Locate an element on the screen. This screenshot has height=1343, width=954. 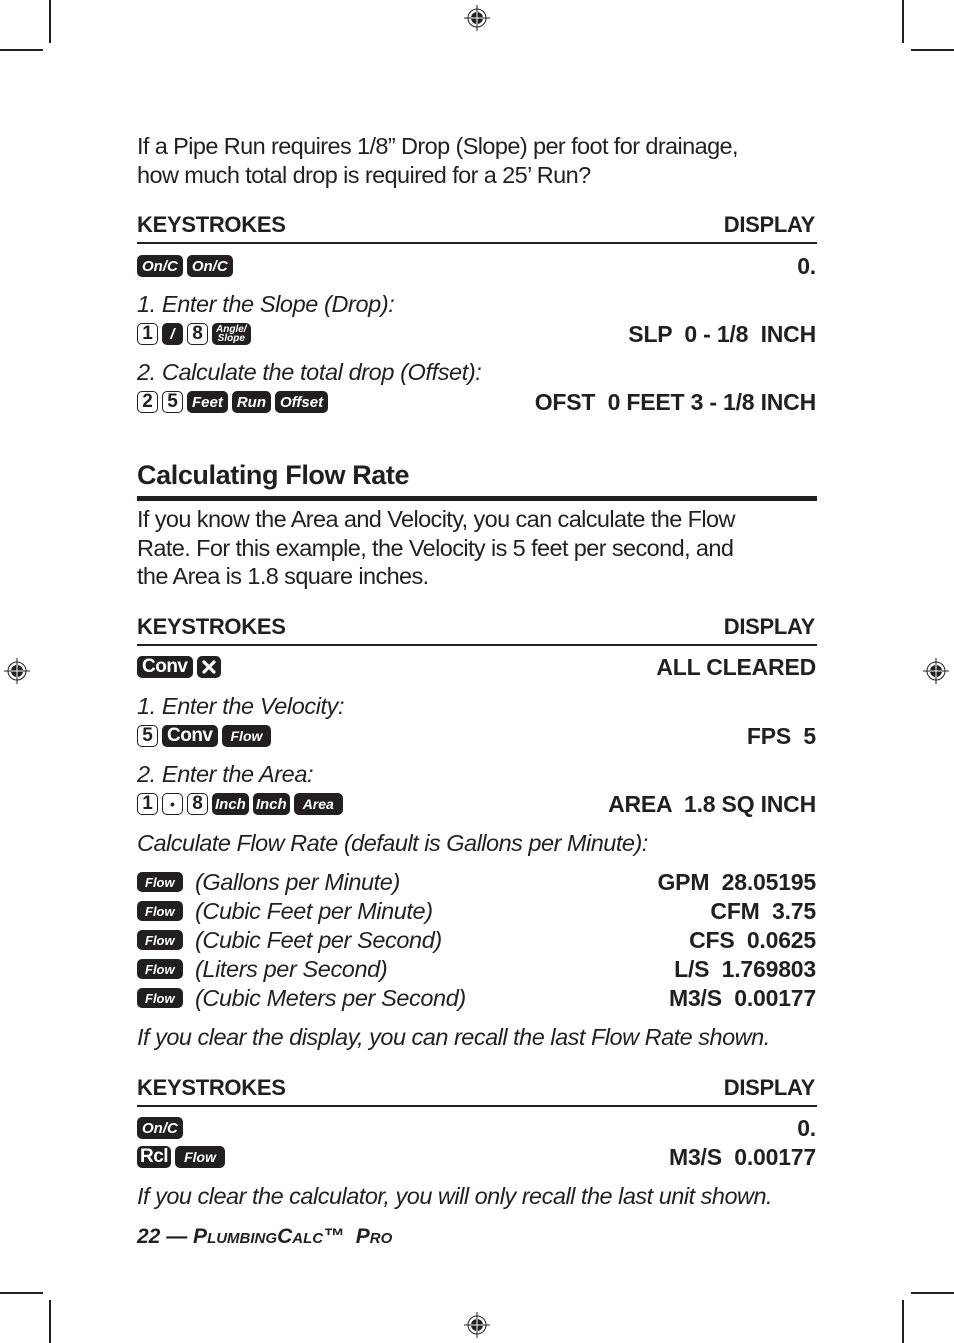
table-1-header-rule is located at coordinates (477, 243).